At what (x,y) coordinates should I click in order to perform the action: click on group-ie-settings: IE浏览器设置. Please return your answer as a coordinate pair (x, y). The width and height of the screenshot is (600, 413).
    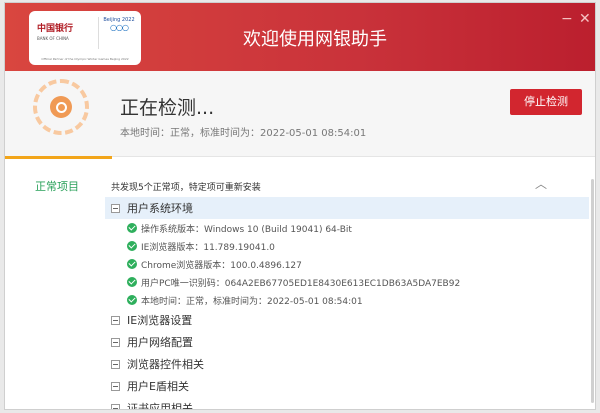
    Looking at the image, I should click on (347, 320).